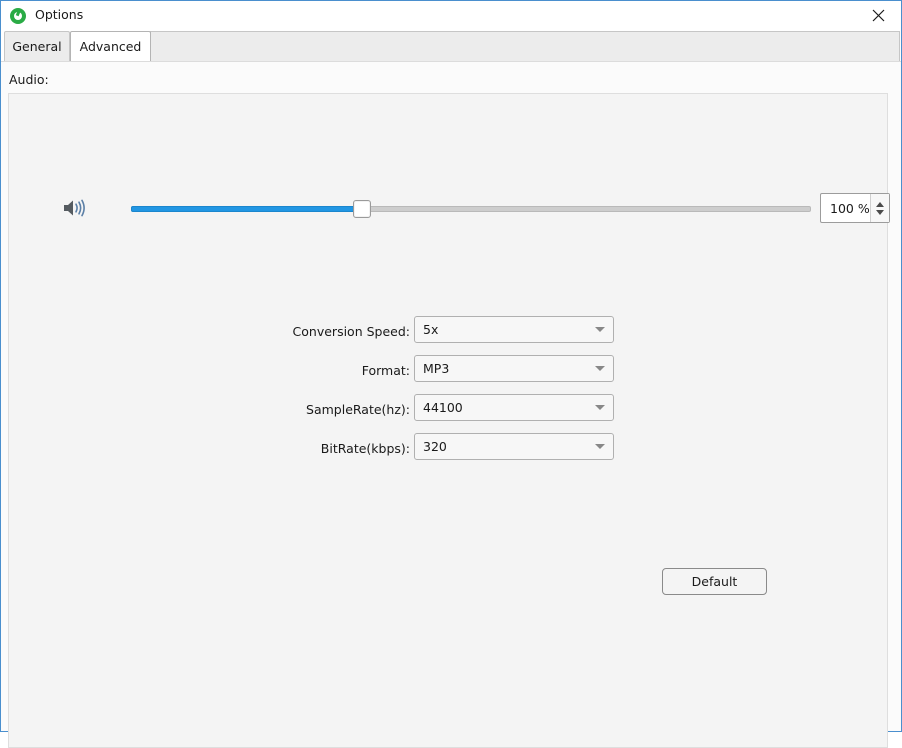 Image resolution: width=902 pixels, height=748 pixels. What do you see at coordinates (514, 407) in the screenshot?
I see `samplerate-select: 44100` at bounding box center [514, 407].